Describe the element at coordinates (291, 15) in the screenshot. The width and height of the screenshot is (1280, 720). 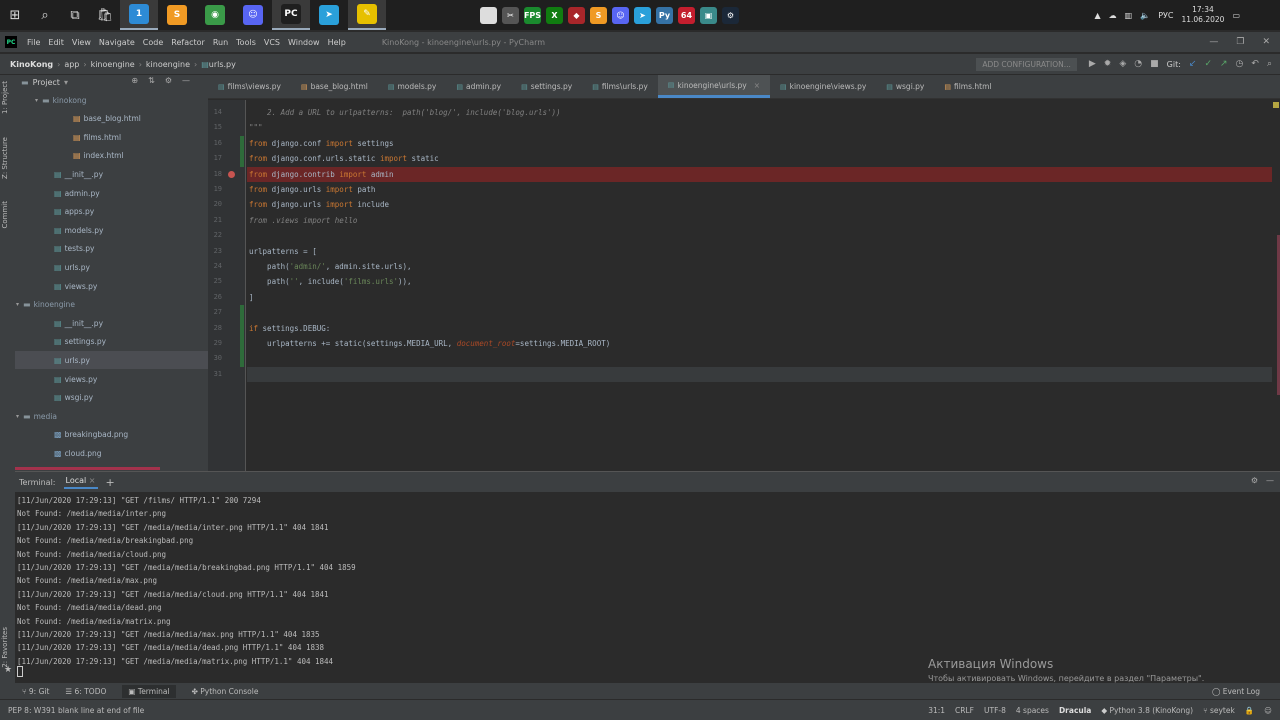
I see `taskbar-app-pycharm: PC` at that location.